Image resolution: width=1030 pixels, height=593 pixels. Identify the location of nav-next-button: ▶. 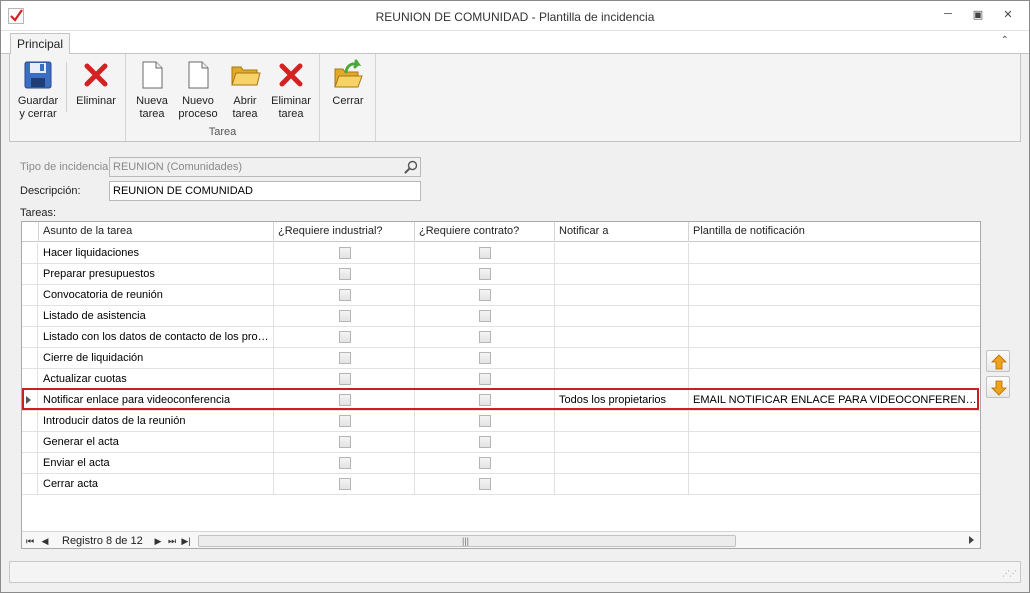
(158, 541).